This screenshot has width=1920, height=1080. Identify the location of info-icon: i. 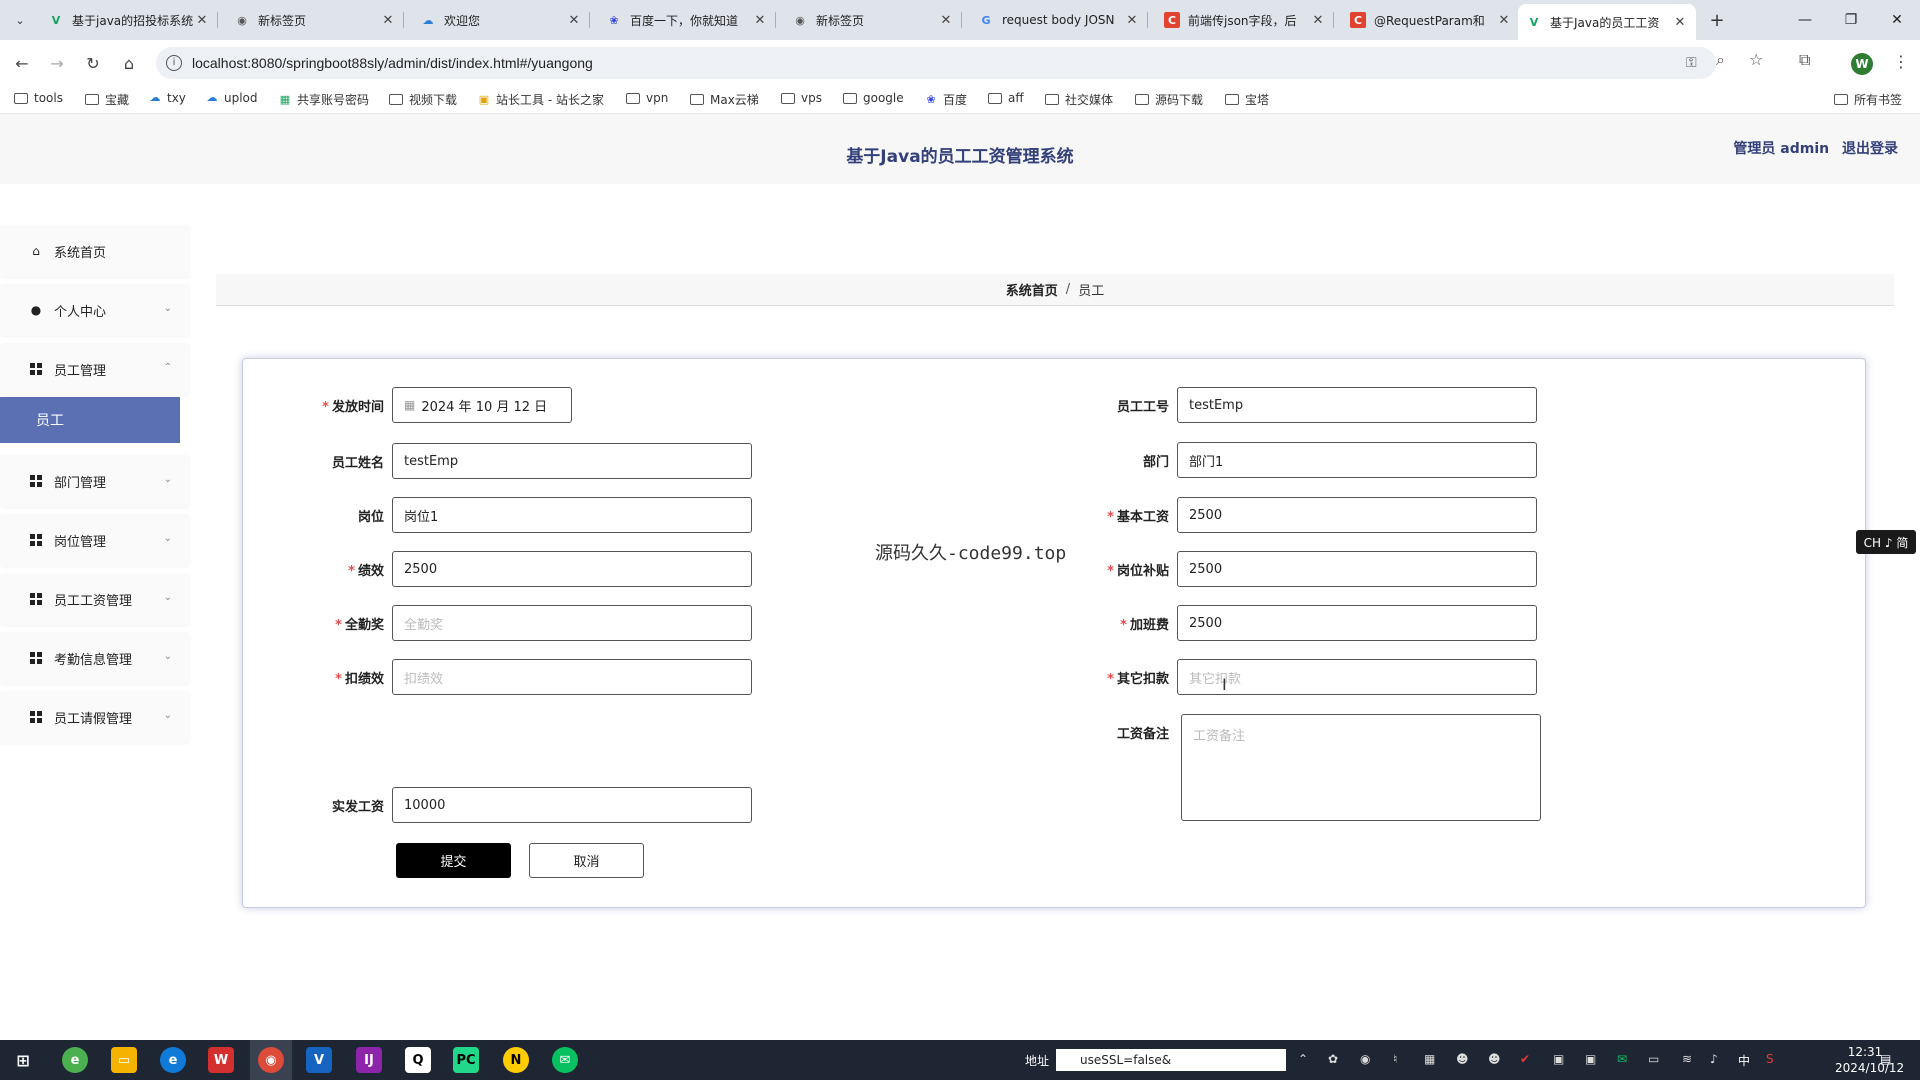
(174, 63).